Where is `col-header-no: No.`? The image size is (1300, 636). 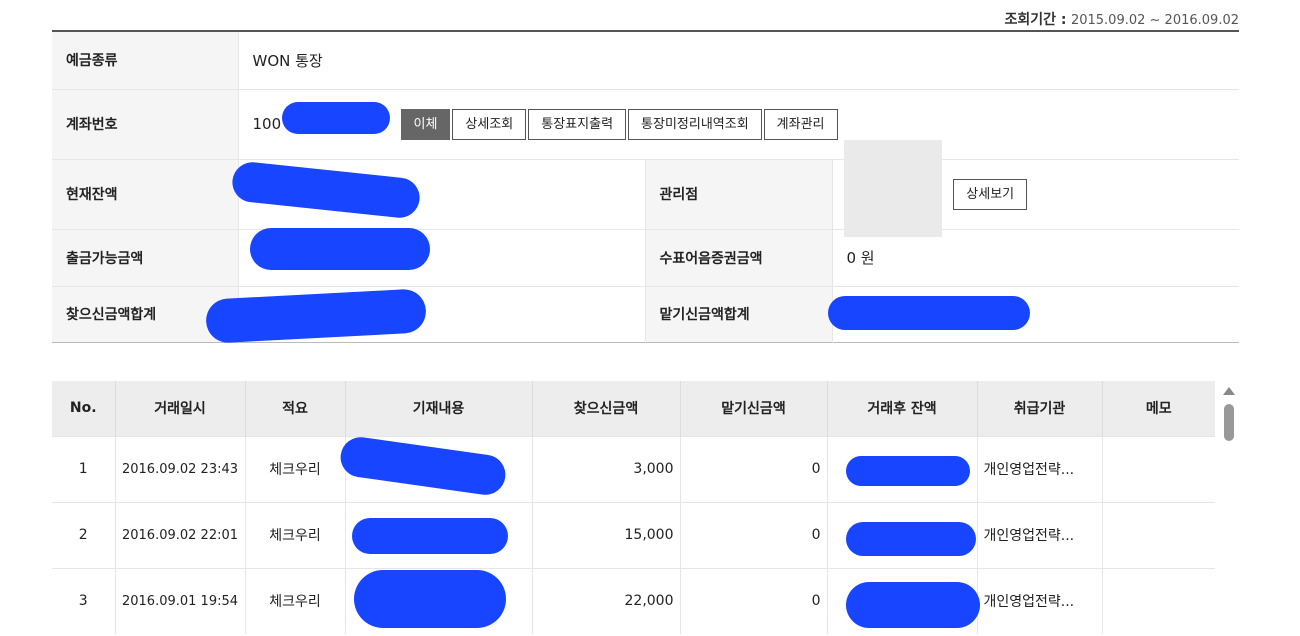 col-header-no: No. is located at coordinates (84, 408).